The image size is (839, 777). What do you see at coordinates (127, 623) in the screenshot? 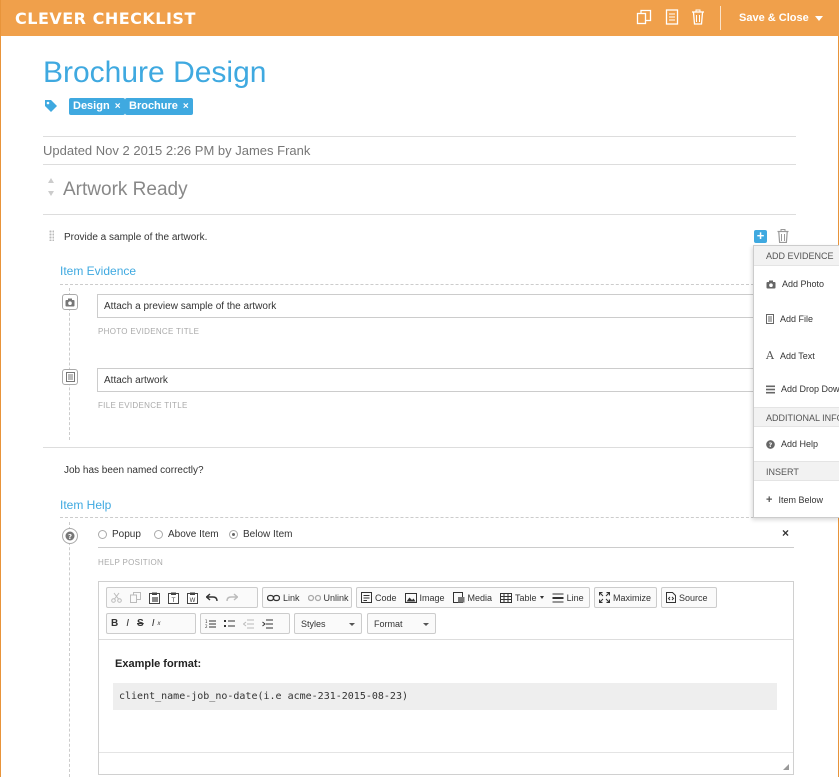
I see `italic-button: I` at bounding box center [127, 623].